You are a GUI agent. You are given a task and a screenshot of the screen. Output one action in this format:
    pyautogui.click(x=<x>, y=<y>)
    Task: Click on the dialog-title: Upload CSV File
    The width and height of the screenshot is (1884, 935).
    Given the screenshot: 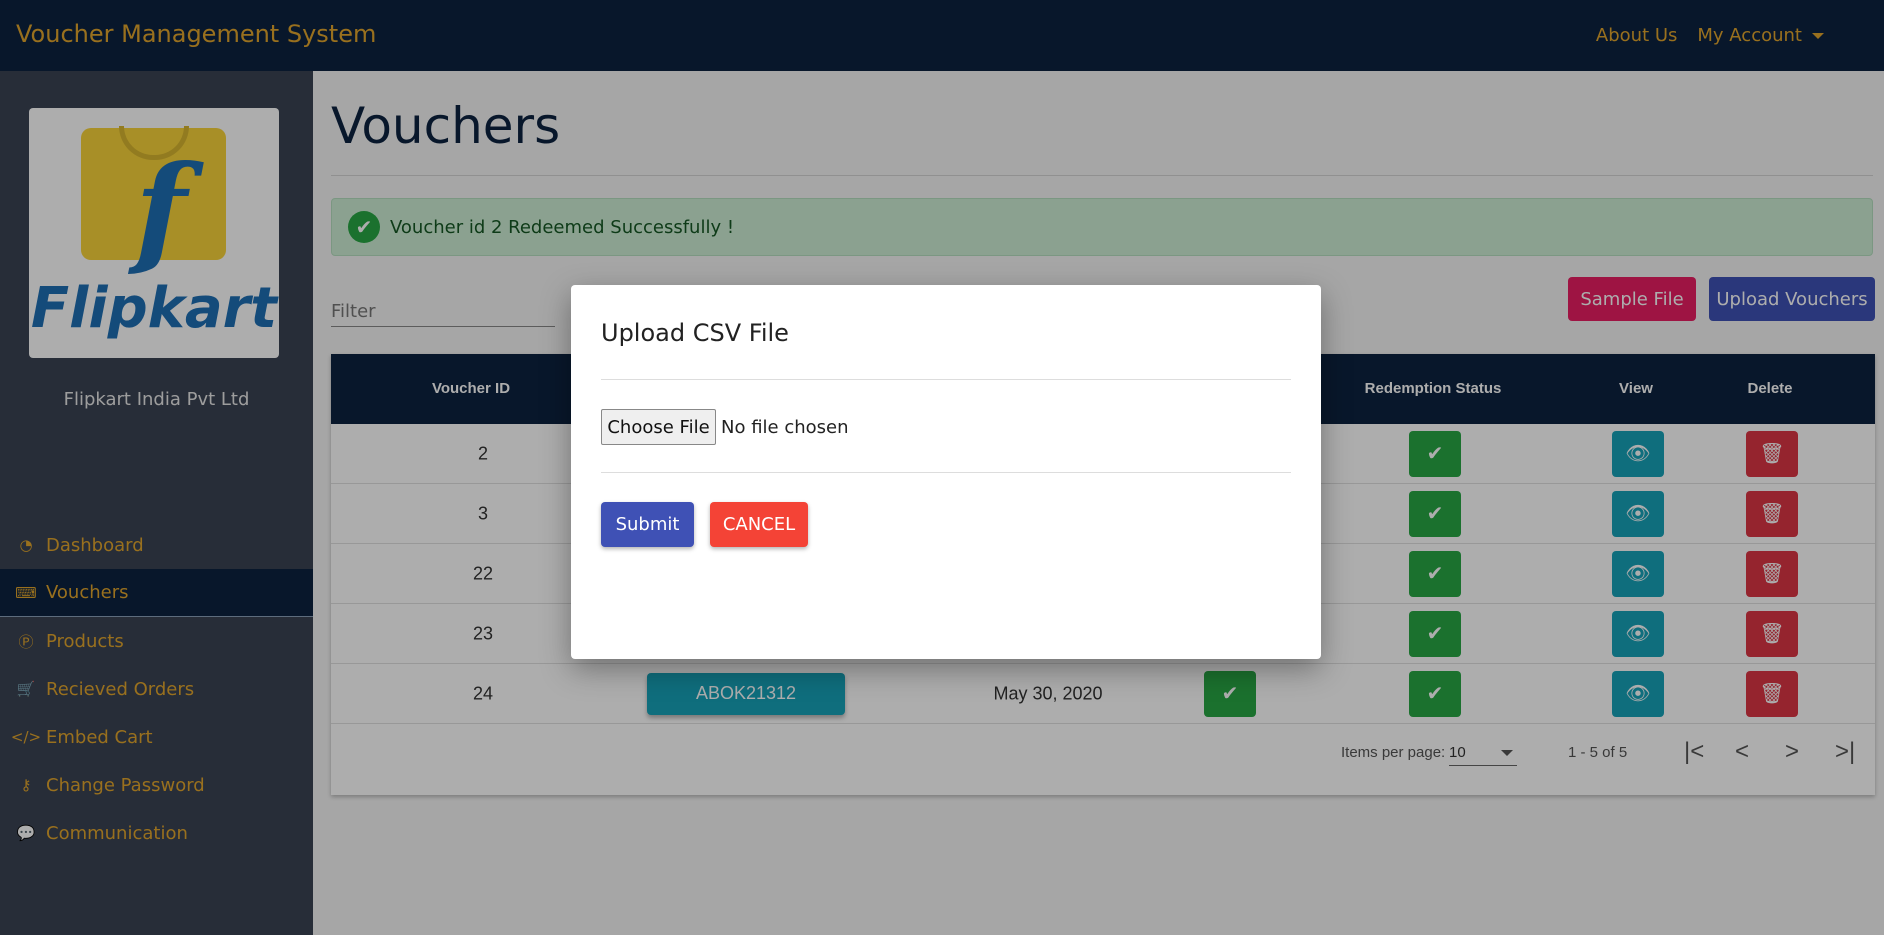 What is the action you would take?
    pyautogui.click(x=695, y=333)
    